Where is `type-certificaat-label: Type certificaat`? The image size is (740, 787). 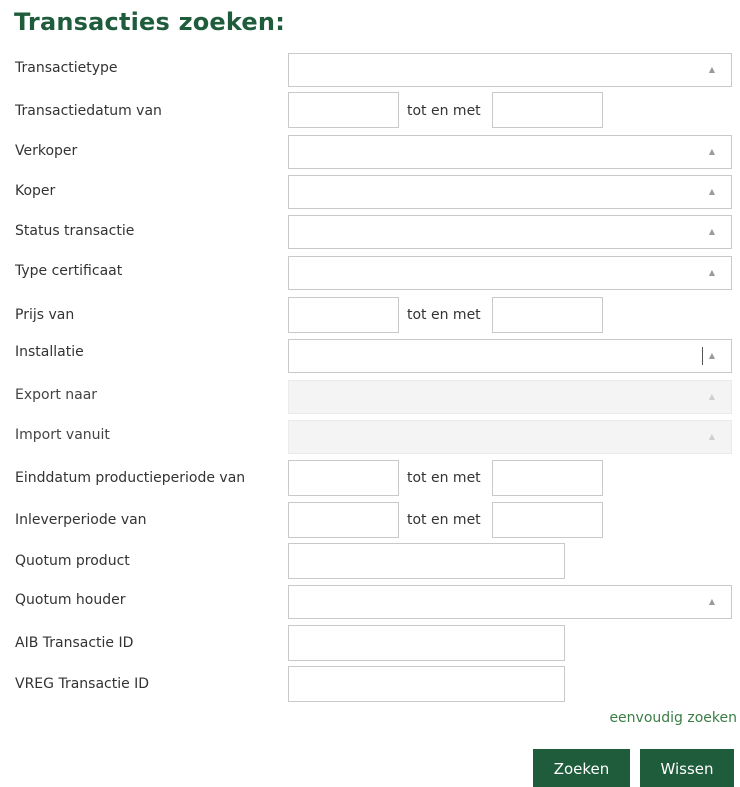 type-certificaat-label: Type certificaat is located at coordinates (69, 271).